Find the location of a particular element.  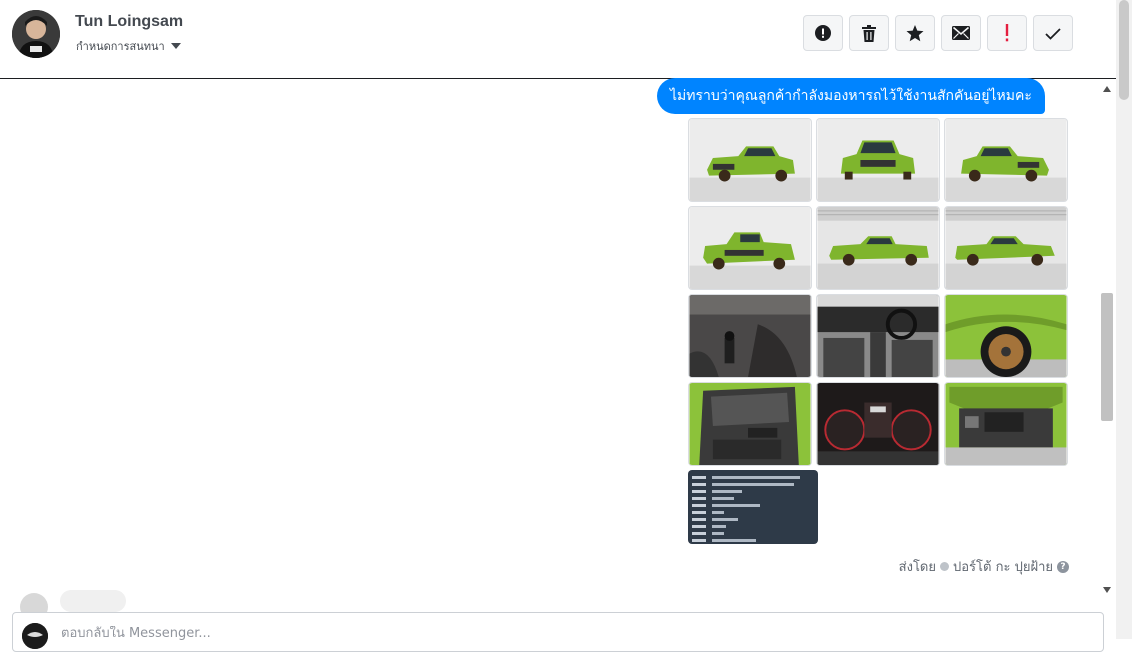

mark-unread-button is located at coordinates (961, 33).